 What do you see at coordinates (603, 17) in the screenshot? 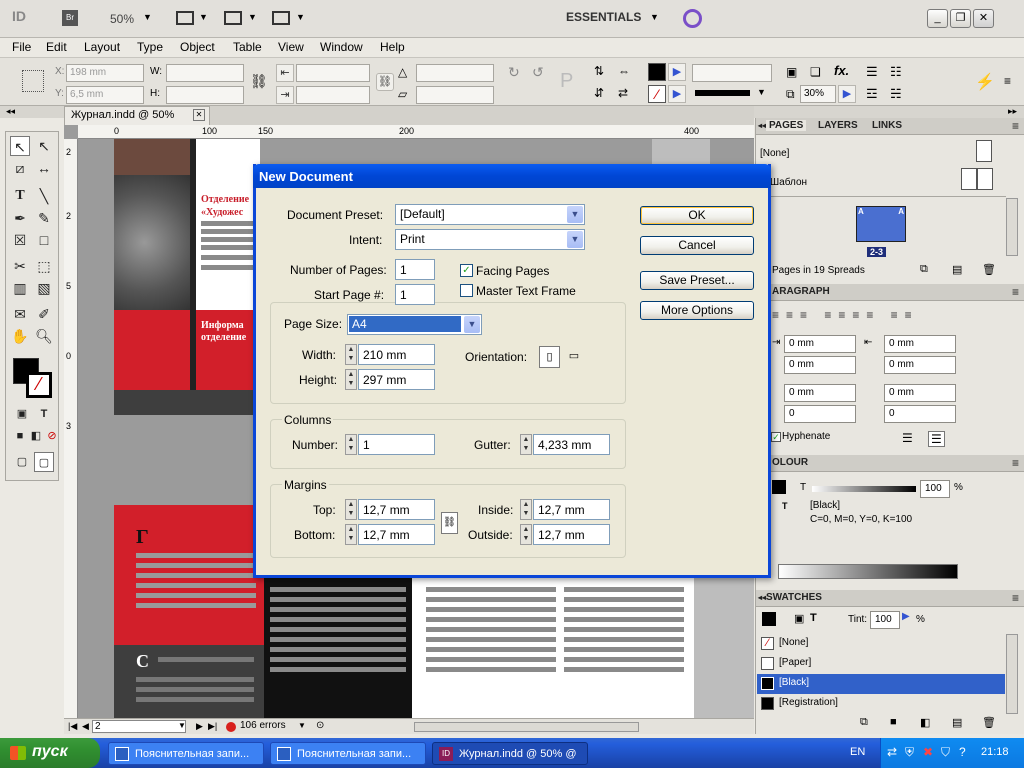
I see `workspace-switcher: ESSENTIALS` at bounding box center [603, 17].